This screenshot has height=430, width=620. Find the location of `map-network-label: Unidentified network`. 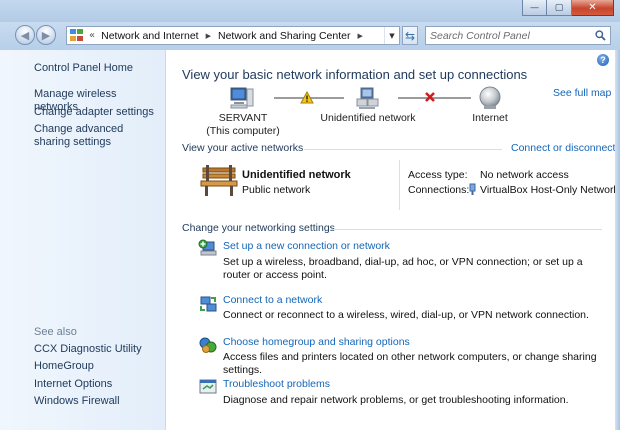

map-network-label: Unidentified network is located at coordinates (368, 118).